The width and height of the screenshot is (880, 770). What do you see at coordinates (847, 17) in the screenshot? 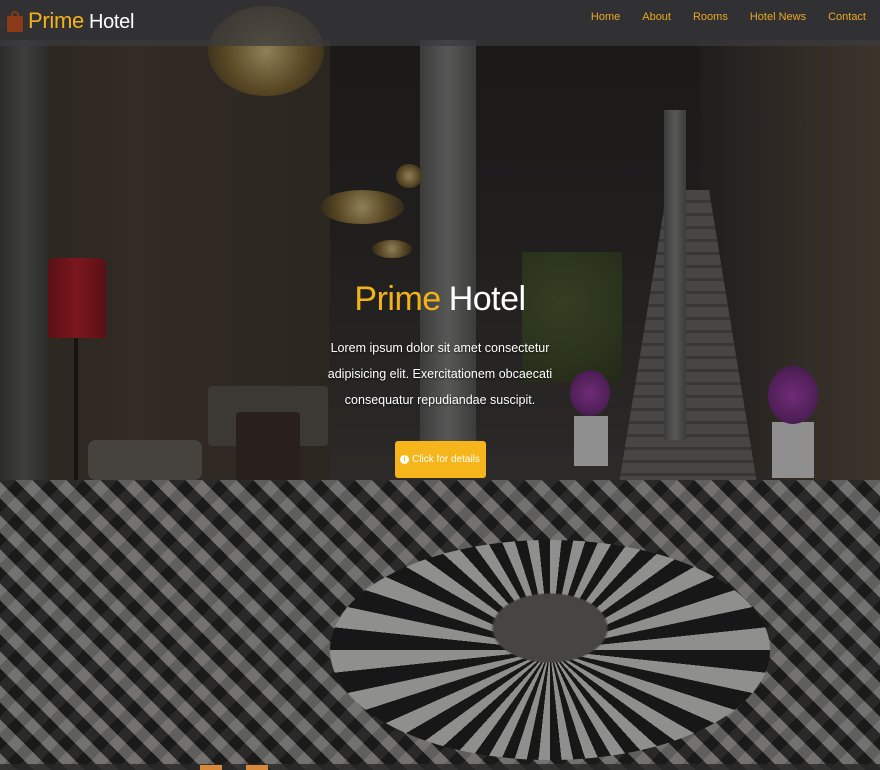
I see `nav-item-contact: Contact` at bounding box center [847, 17].